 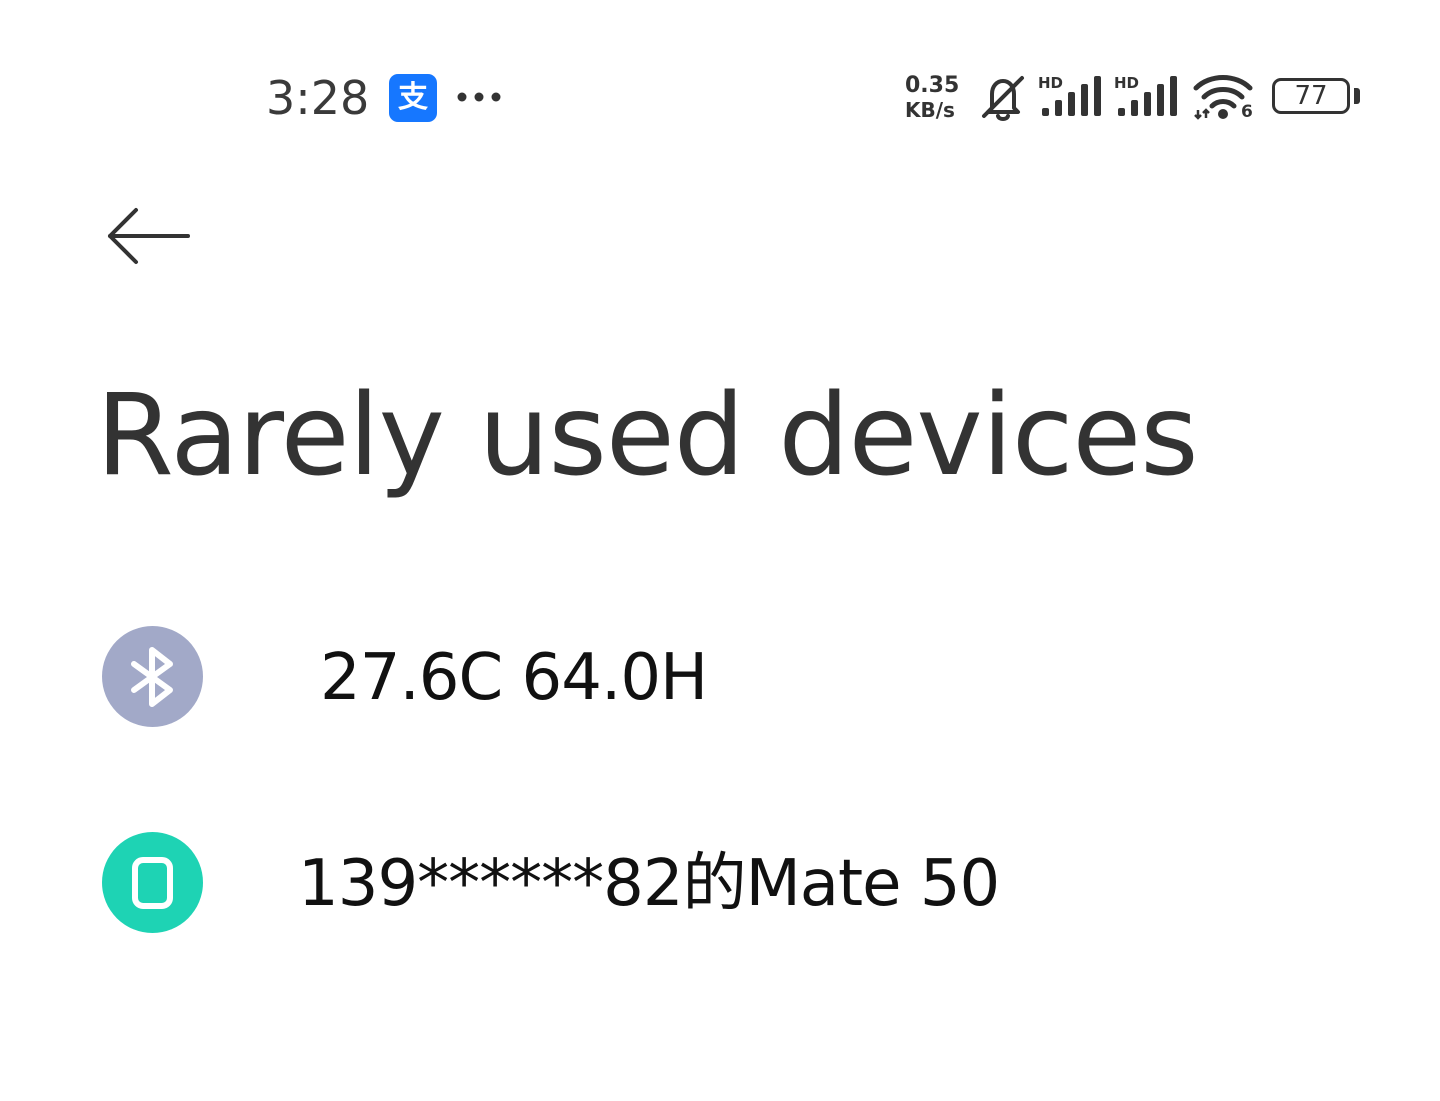 What do you see at coordinates (1357, 96) in the screenshot?
I see `battery-tip` at bounding box center [1357, 96].